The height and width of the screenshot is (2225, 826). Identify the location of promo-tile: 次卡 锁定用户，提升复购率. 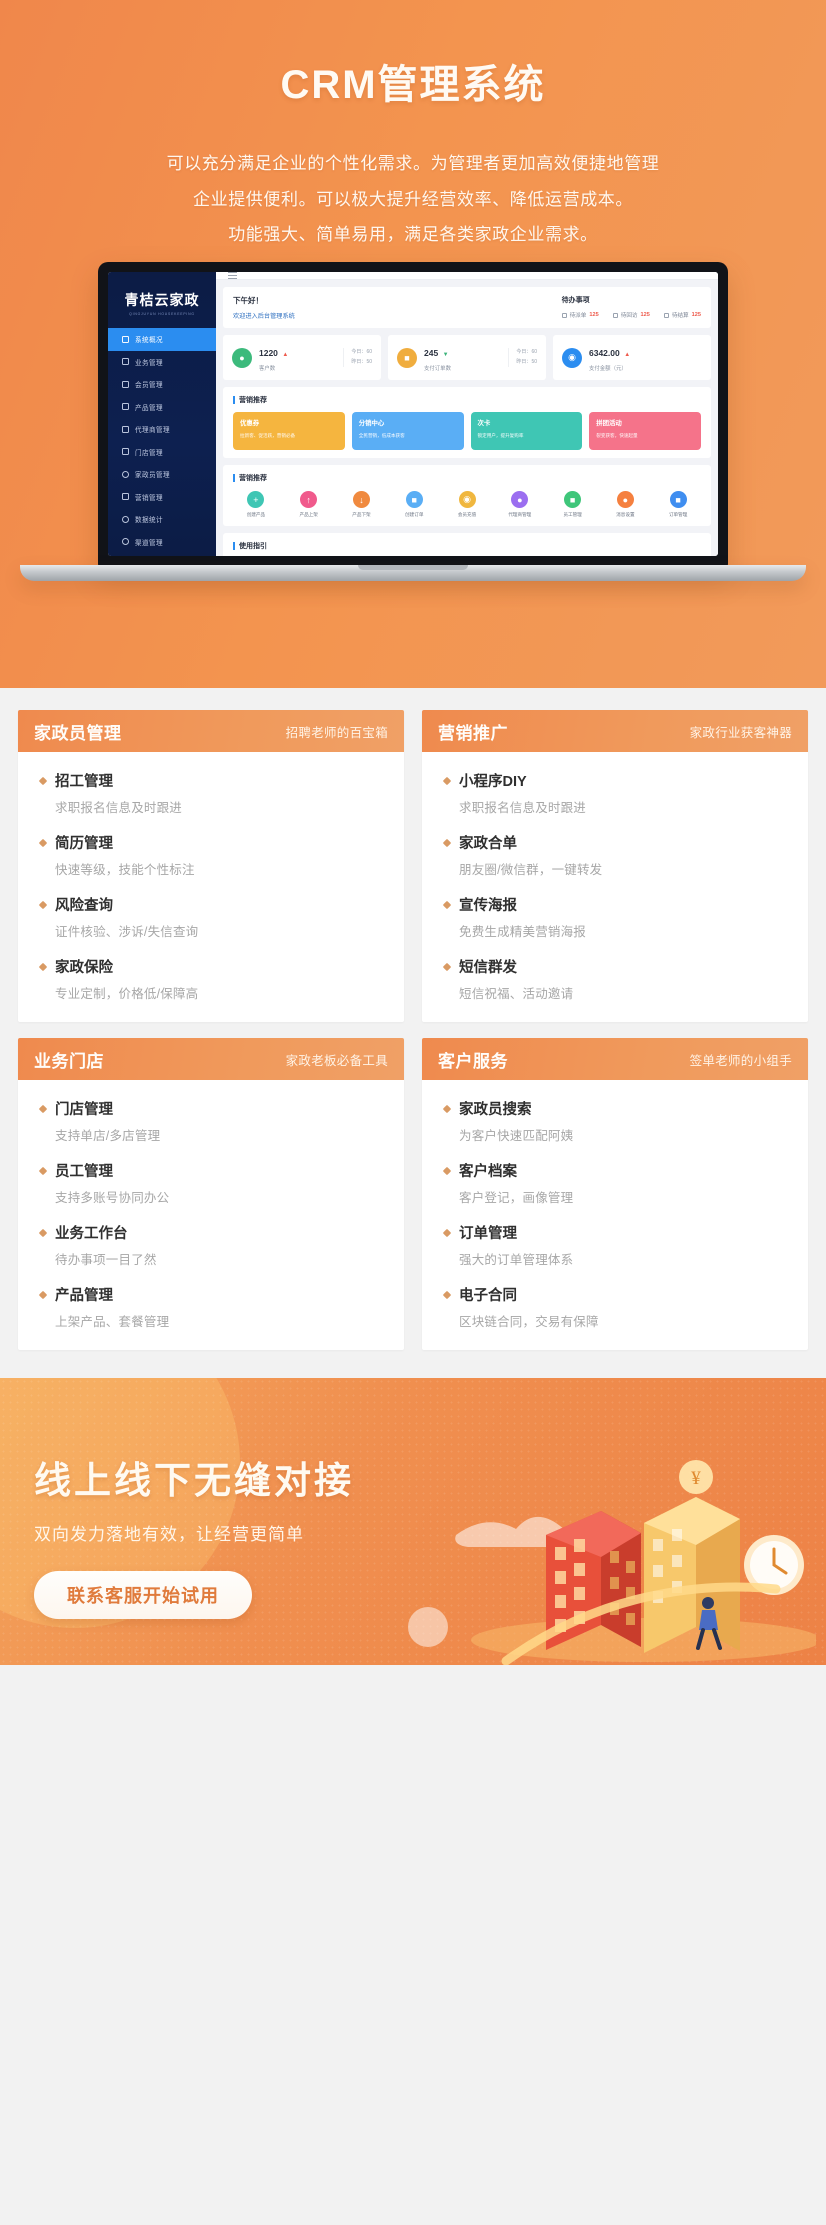
(526, 431).